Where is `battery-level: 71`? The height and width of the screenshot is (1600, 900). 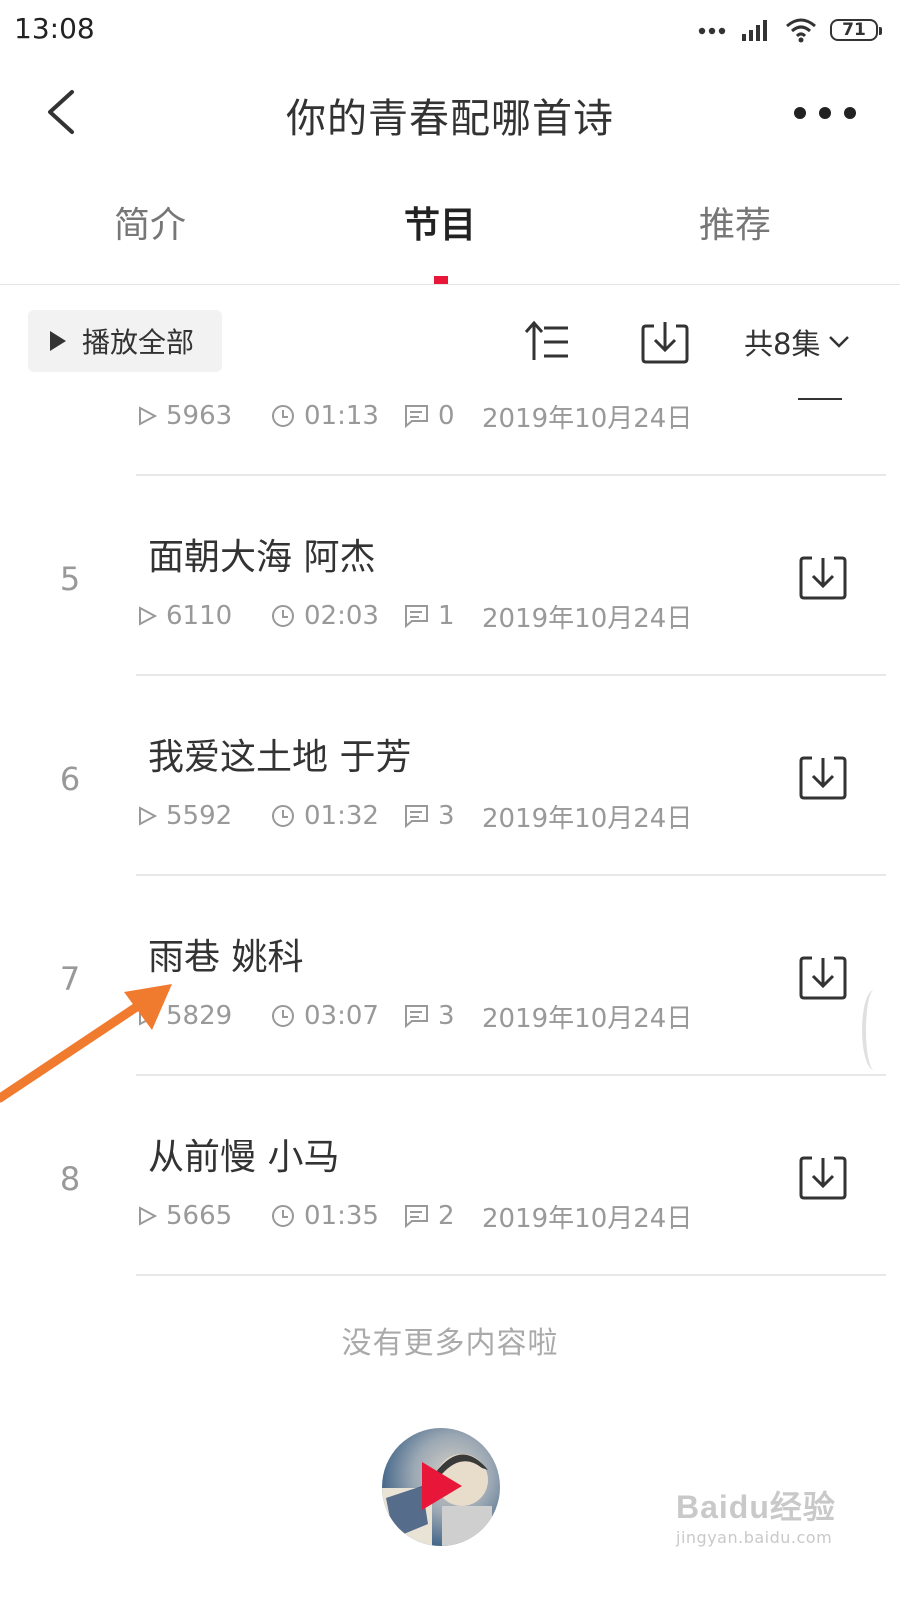
battery-level: 71 is located at coordinates (854, 30).